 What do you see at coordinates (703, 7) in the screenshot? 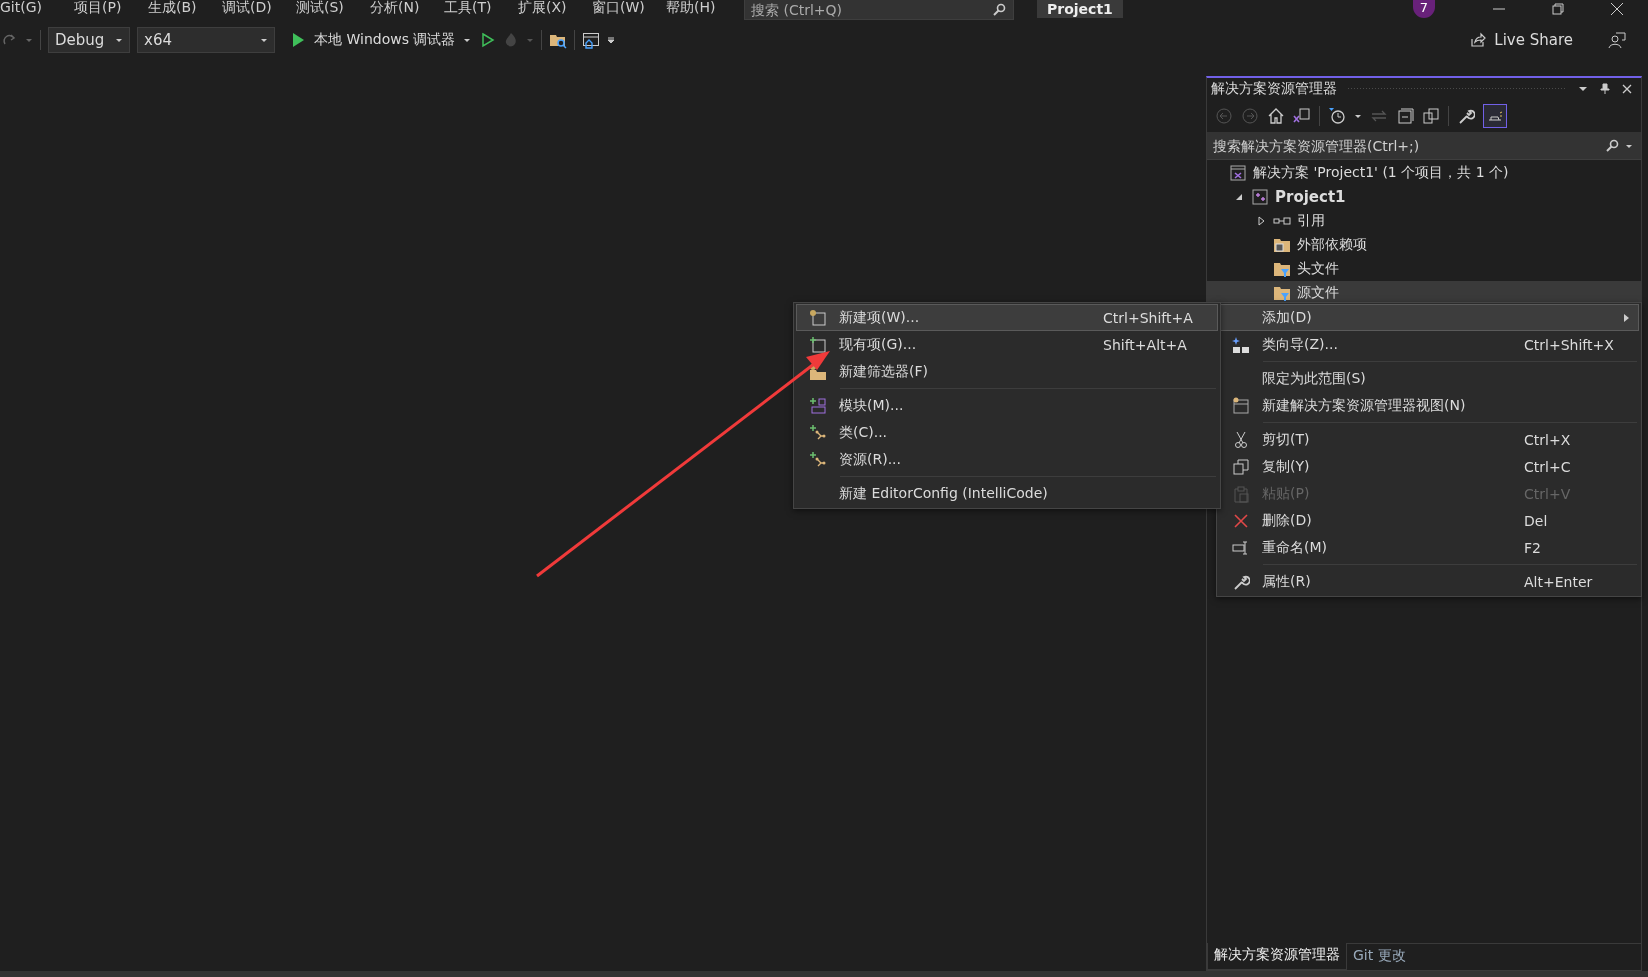
I see `menu-item: 帮助(H)` at bounding box center [703, 7].